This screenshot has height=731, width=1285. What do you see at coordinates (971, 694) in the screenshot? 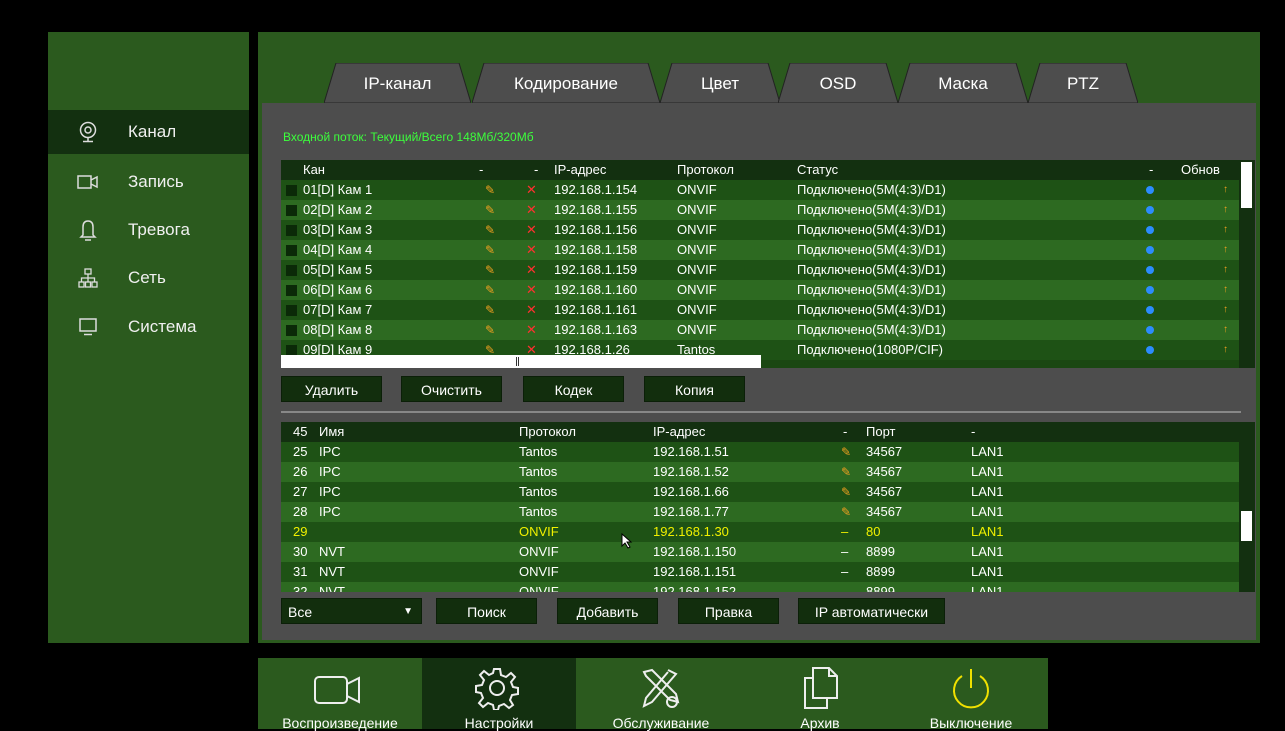
I see `shutdown-button: Выключение` at bounding box center [971, 694].